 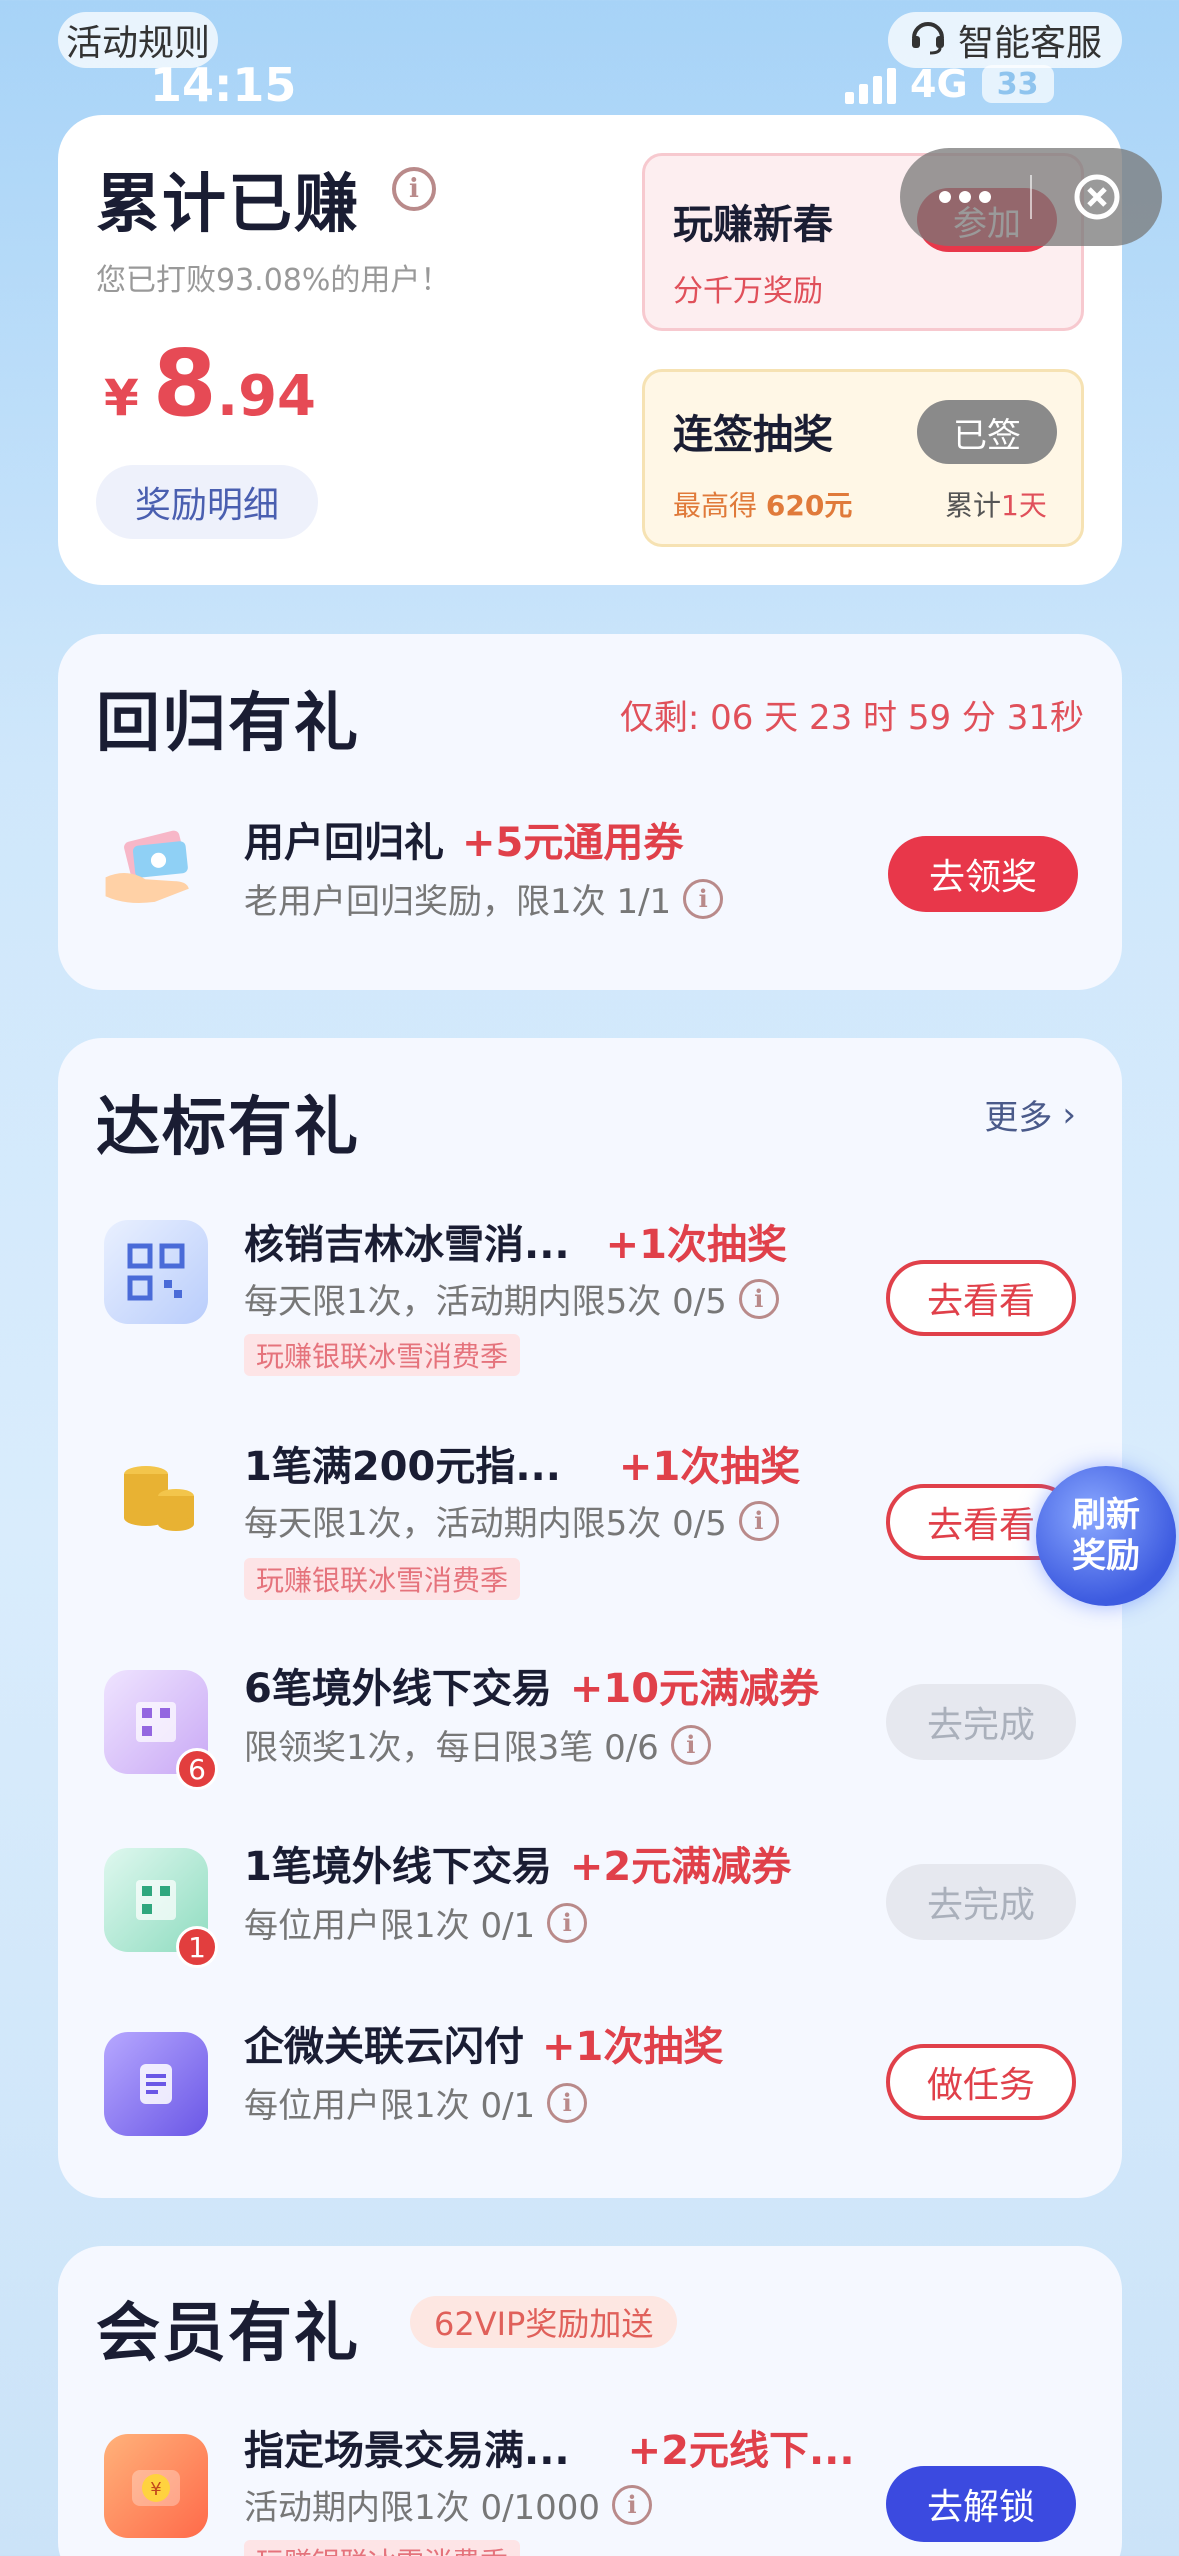 I want to click on return-gift-title: 回归有礼, so click(x=228, y=721).